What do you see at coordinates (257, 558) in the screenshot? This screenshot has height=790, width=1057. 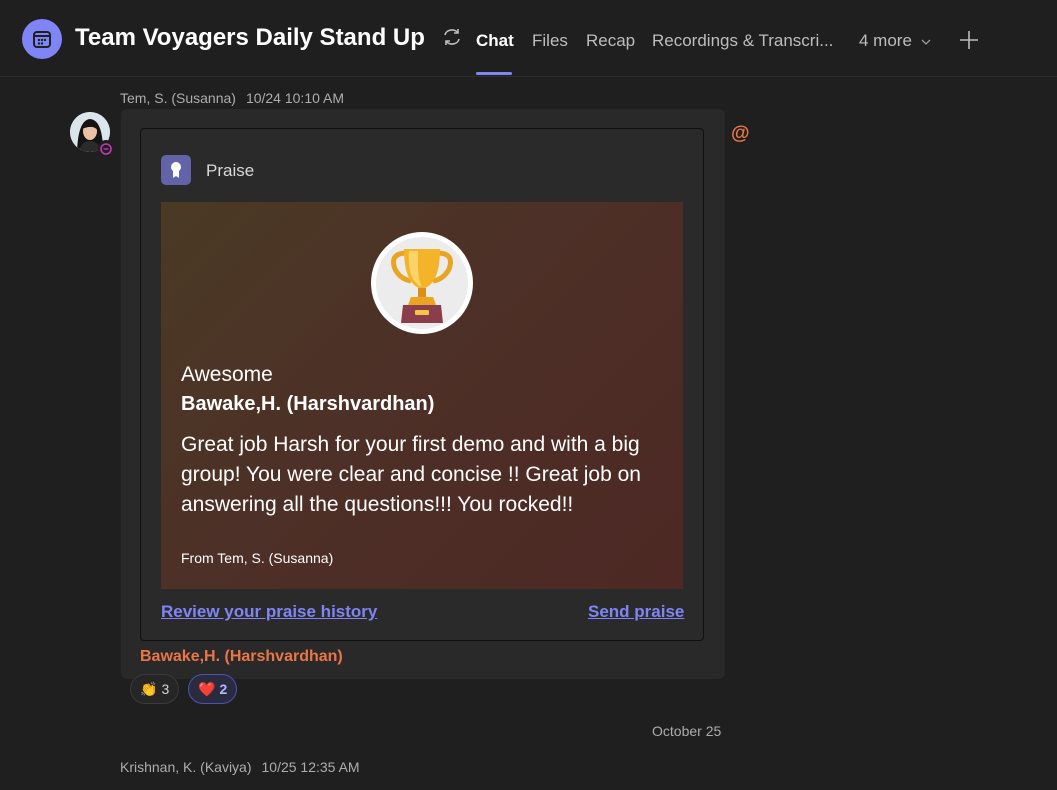 I see `praise-from: From Tem, S. (Susanna)` at bounding box center [257, 558].